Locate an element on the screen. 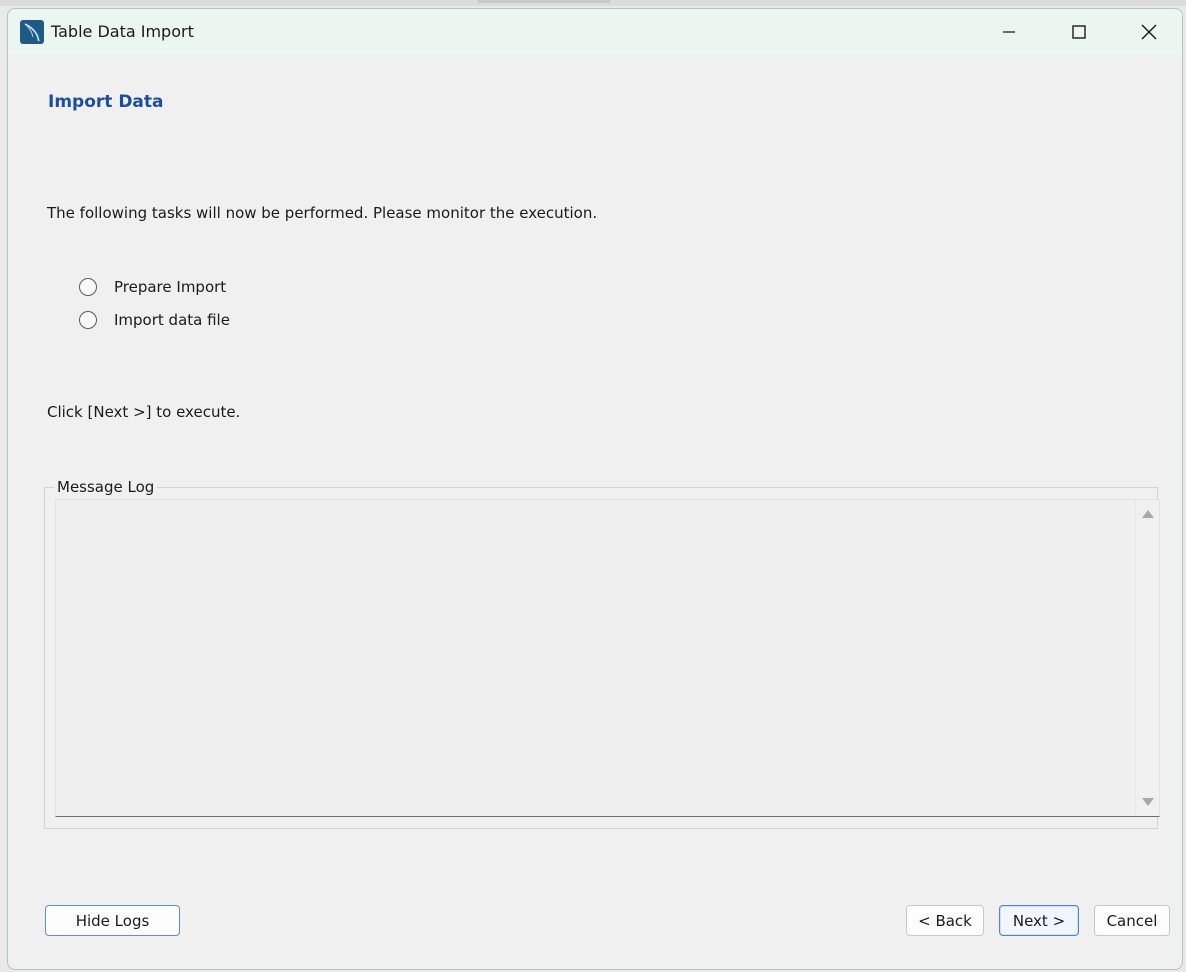 The width and height of the screenshot is (1186, 972). cancel-button: Cancel is located at coordinates (1132, 920).